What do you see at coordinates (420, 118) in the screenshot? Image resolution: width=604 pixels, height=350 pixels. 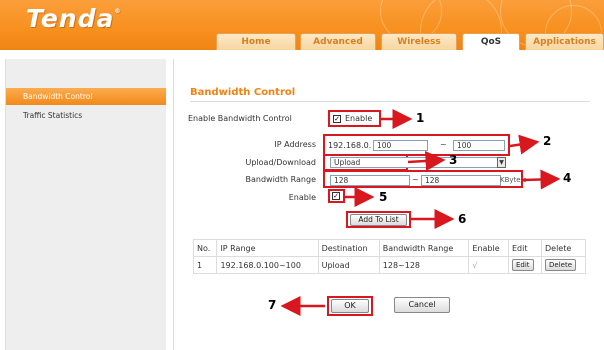 I see `annotation-number-1: 1` at bounding box center [420, 118].